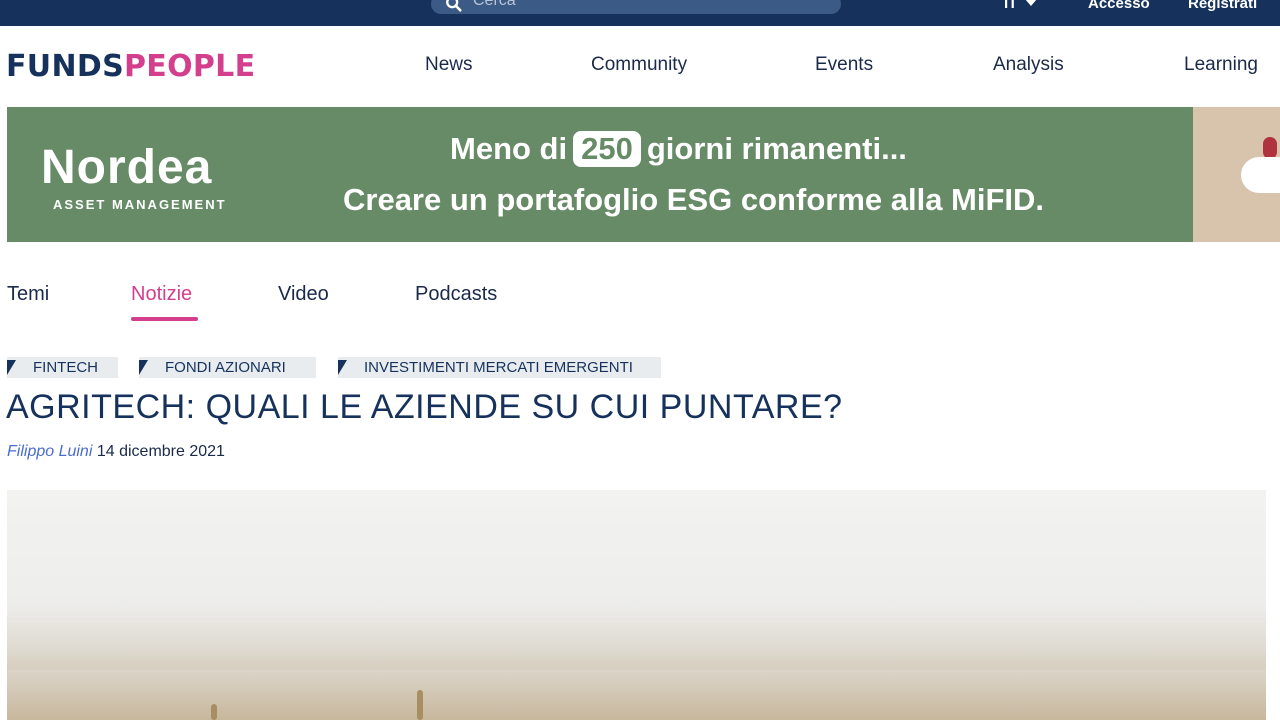  What do you see at coordinates (1021, 6) in the screenshot?
I see `language-selector: IT` at bounding box center [1021, 6].